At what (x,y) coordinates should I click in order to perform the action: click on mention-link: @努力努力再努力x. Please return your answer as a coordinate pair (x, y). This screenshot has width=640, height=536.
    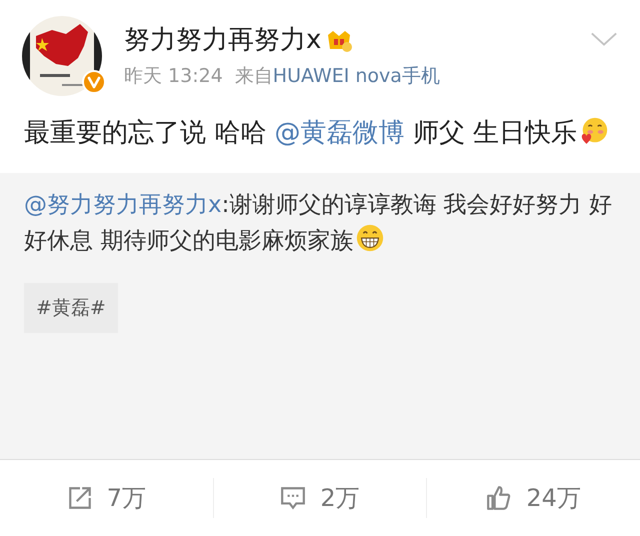
    Looking at the image, I should click on (123, 205).